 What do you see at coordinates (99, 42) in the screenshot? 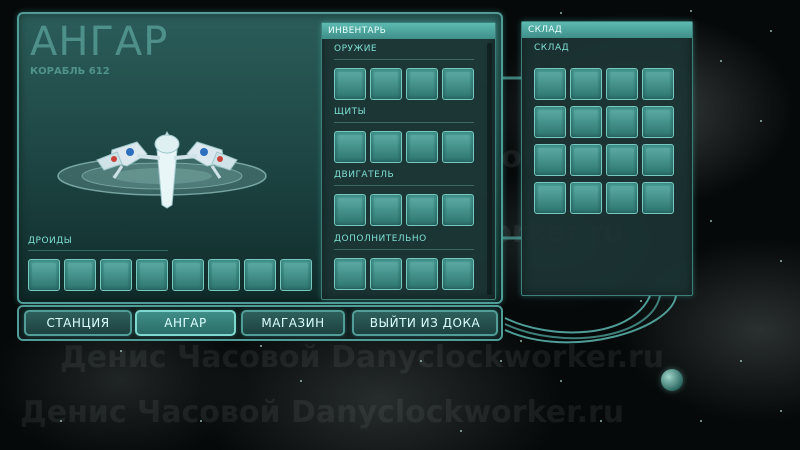
I see `page-title: АНГАР` at bounding box center [99, 42].